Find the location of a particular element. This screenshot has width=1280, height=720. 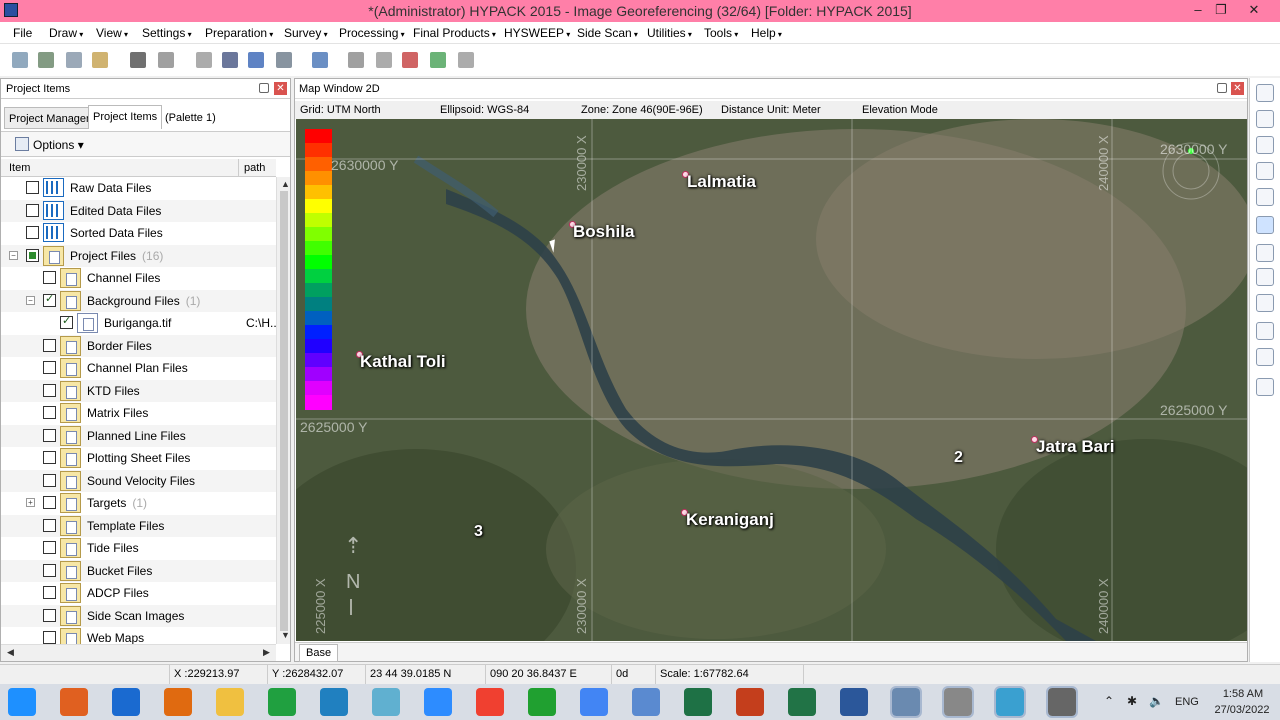

globe-icon is located at coordinates (46, 60).